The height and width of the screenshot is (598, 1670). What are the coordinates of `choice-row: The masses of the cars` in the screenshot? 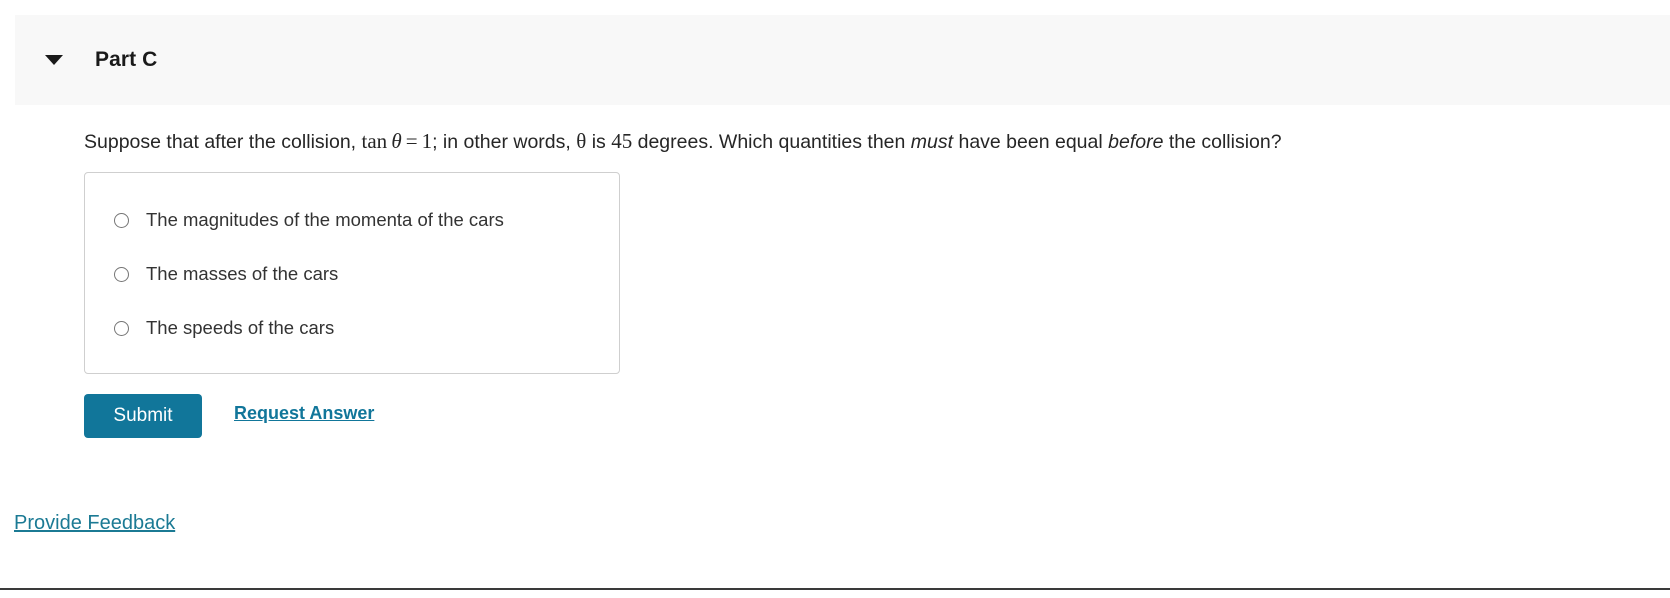 It's located at (226, 274).